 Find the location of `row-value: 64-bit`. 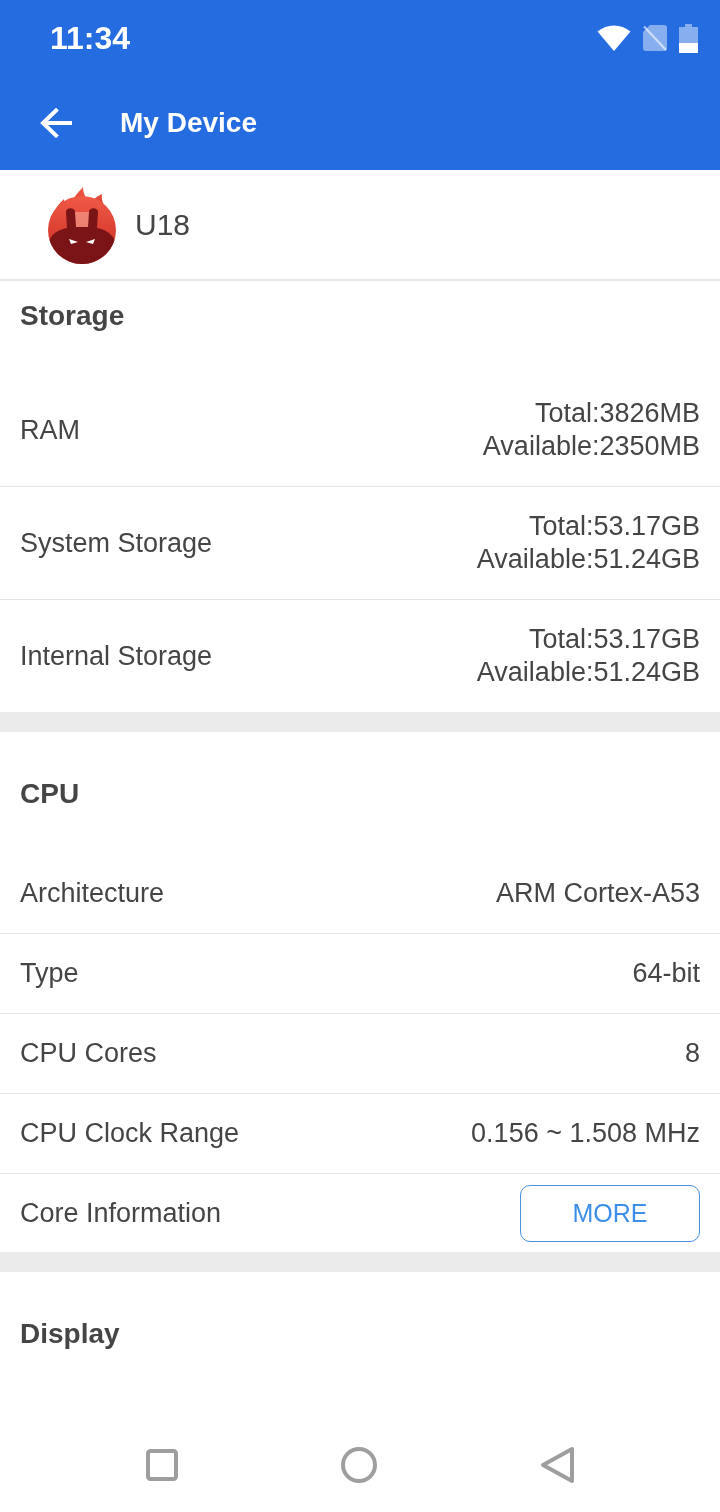

row-value: 64-bit is located at coordinates (666, 973).